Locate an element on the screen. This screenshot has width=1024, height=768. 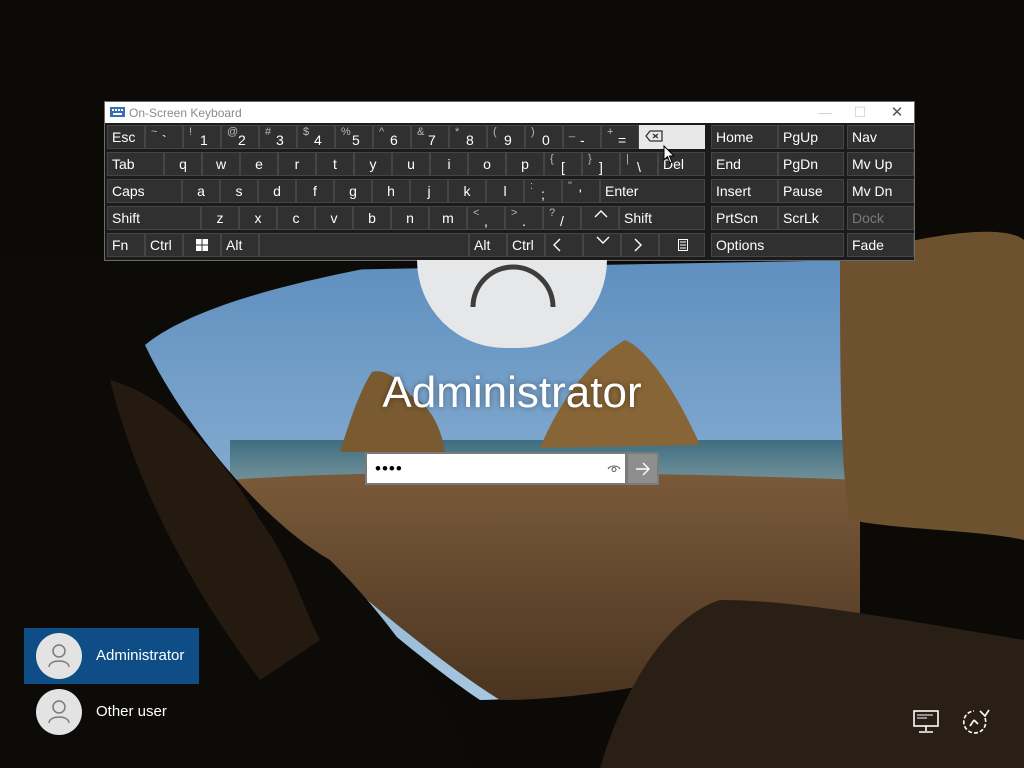
key-end: End is located at coordinates (744, 164).